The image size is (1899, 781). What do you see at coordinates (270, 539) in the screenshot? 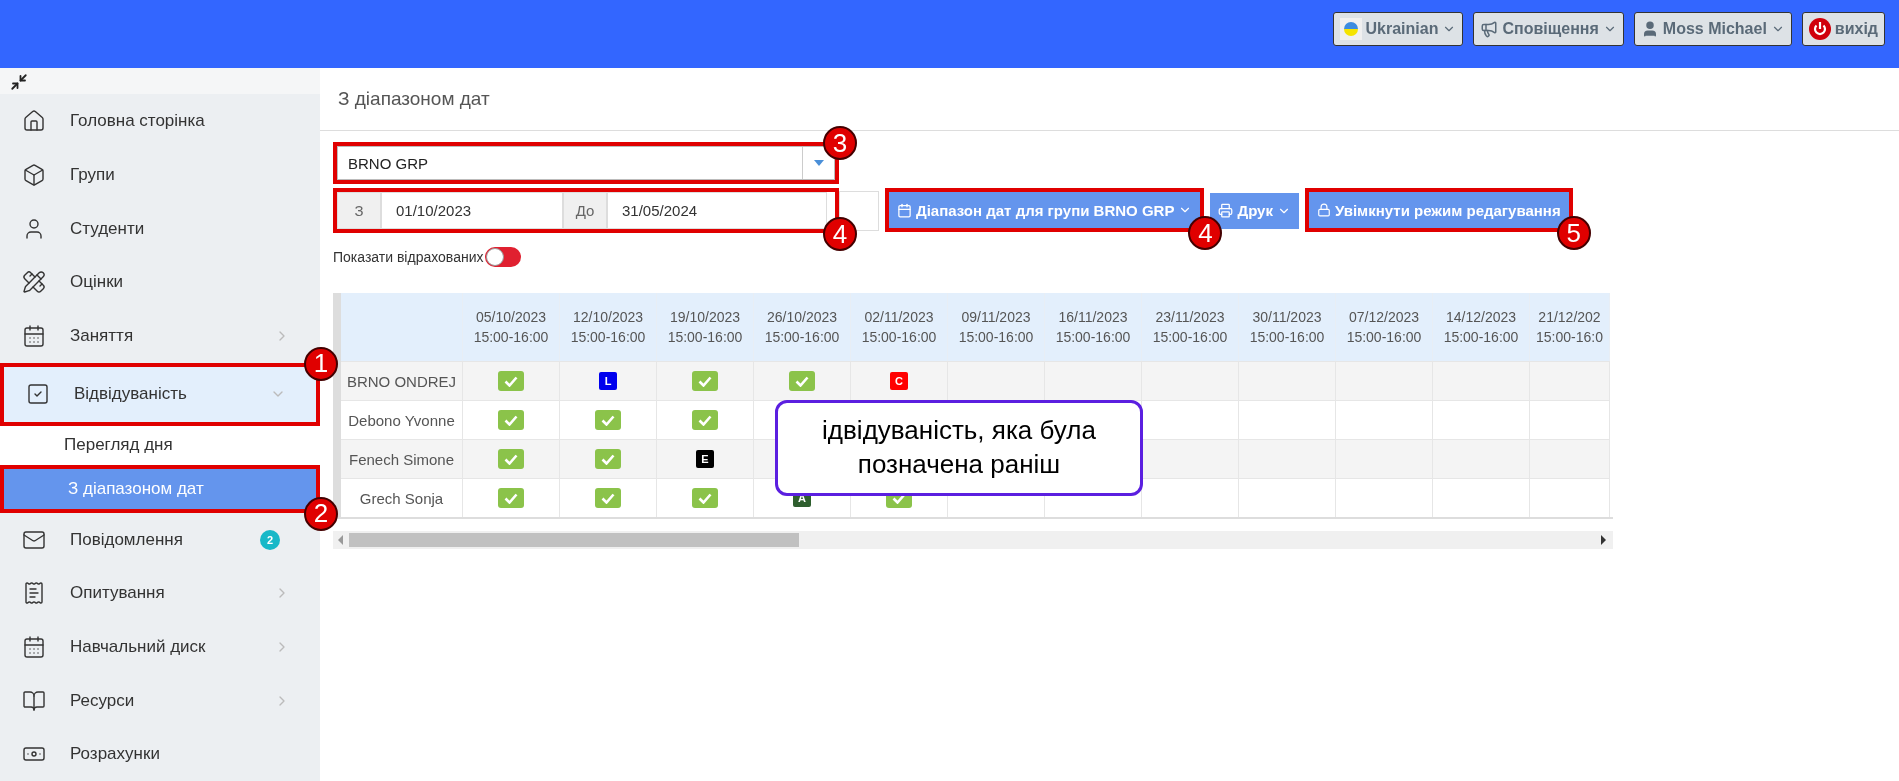
I see `count-badge: 2` at bounding box center [270, 539].